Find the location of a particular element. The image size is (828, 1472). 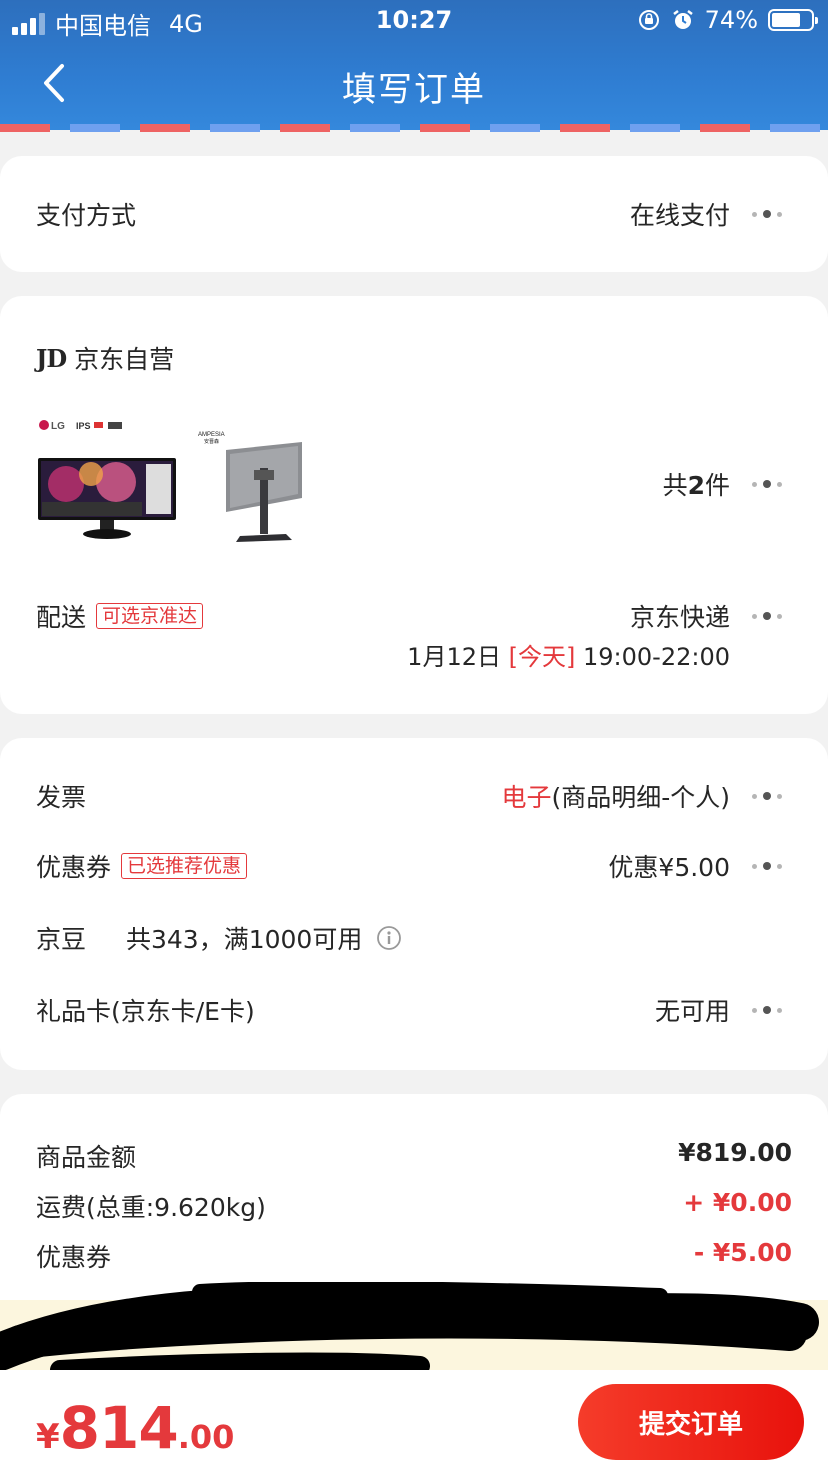

summary-coupon-amount: - ¥5.00 is located at coordinates (742, 1252).